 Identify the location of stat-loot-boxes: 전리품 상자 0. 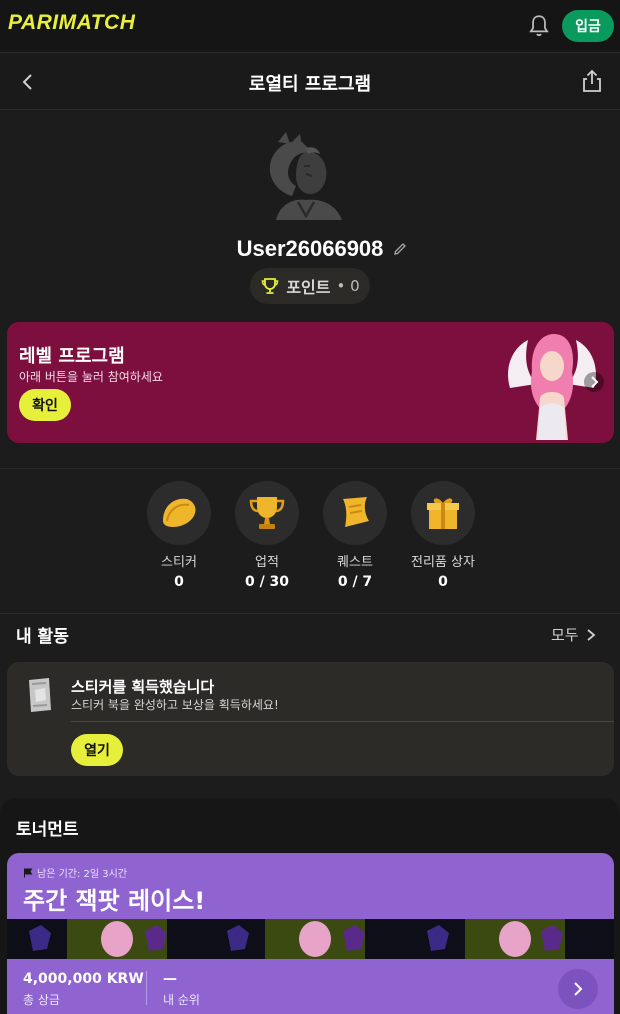
(443, 535).